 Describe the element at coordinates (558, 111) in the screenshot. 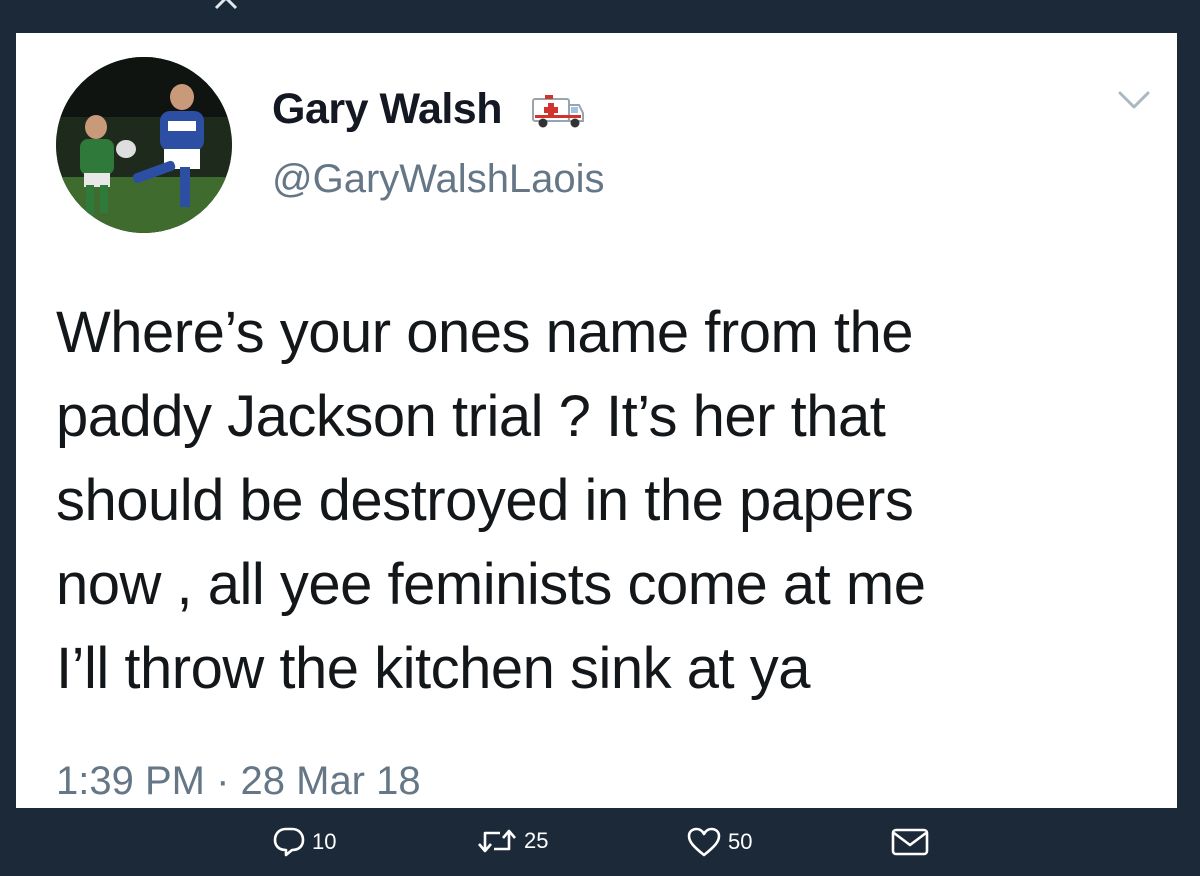

I see `ambulance-icon` at that location.